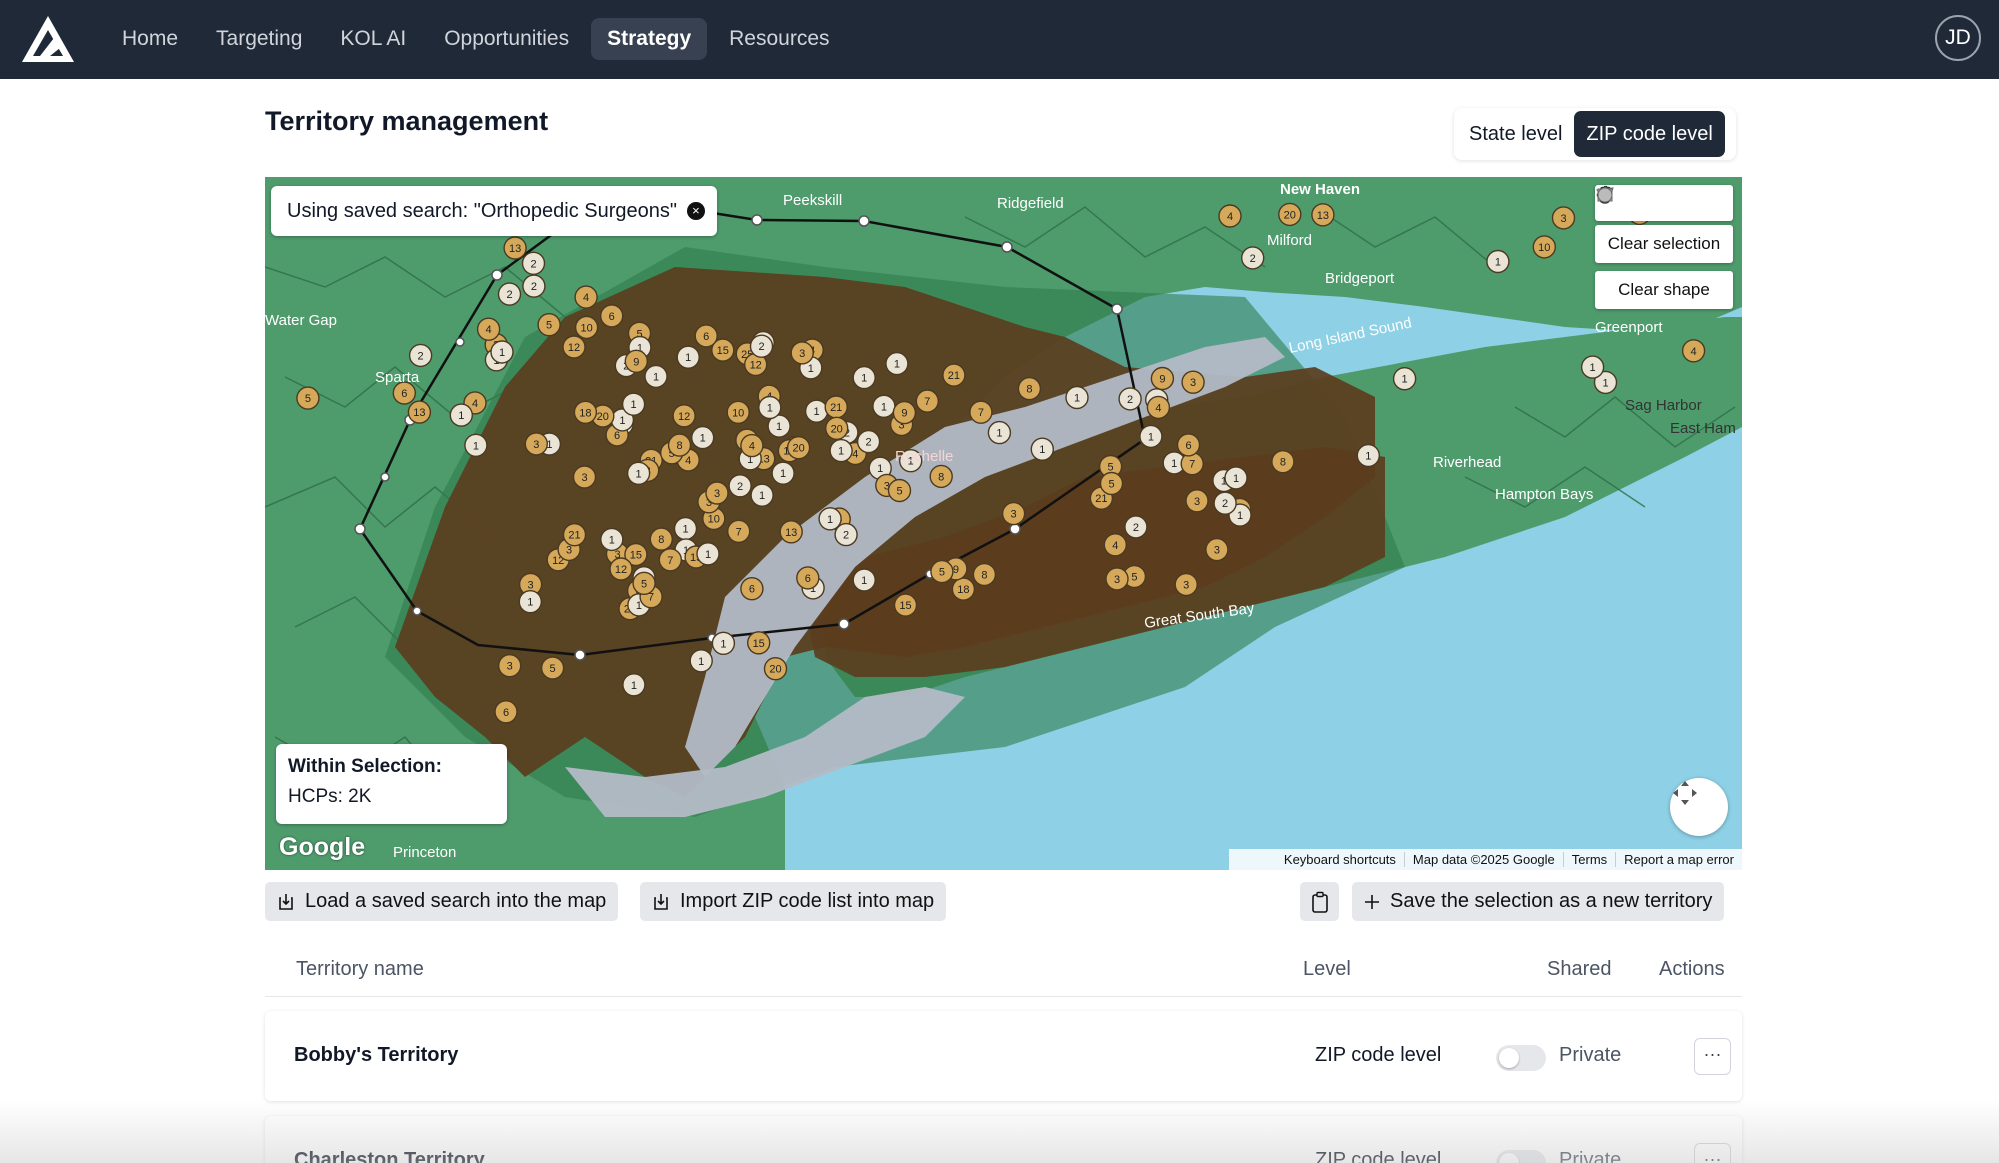 The height and width of the screenshot is (1163, 1999). What do you see at coordinates (670, 560) in the screenshot?
I see `hcp-cluster-marker: 7` at bounding box center [670, 560].